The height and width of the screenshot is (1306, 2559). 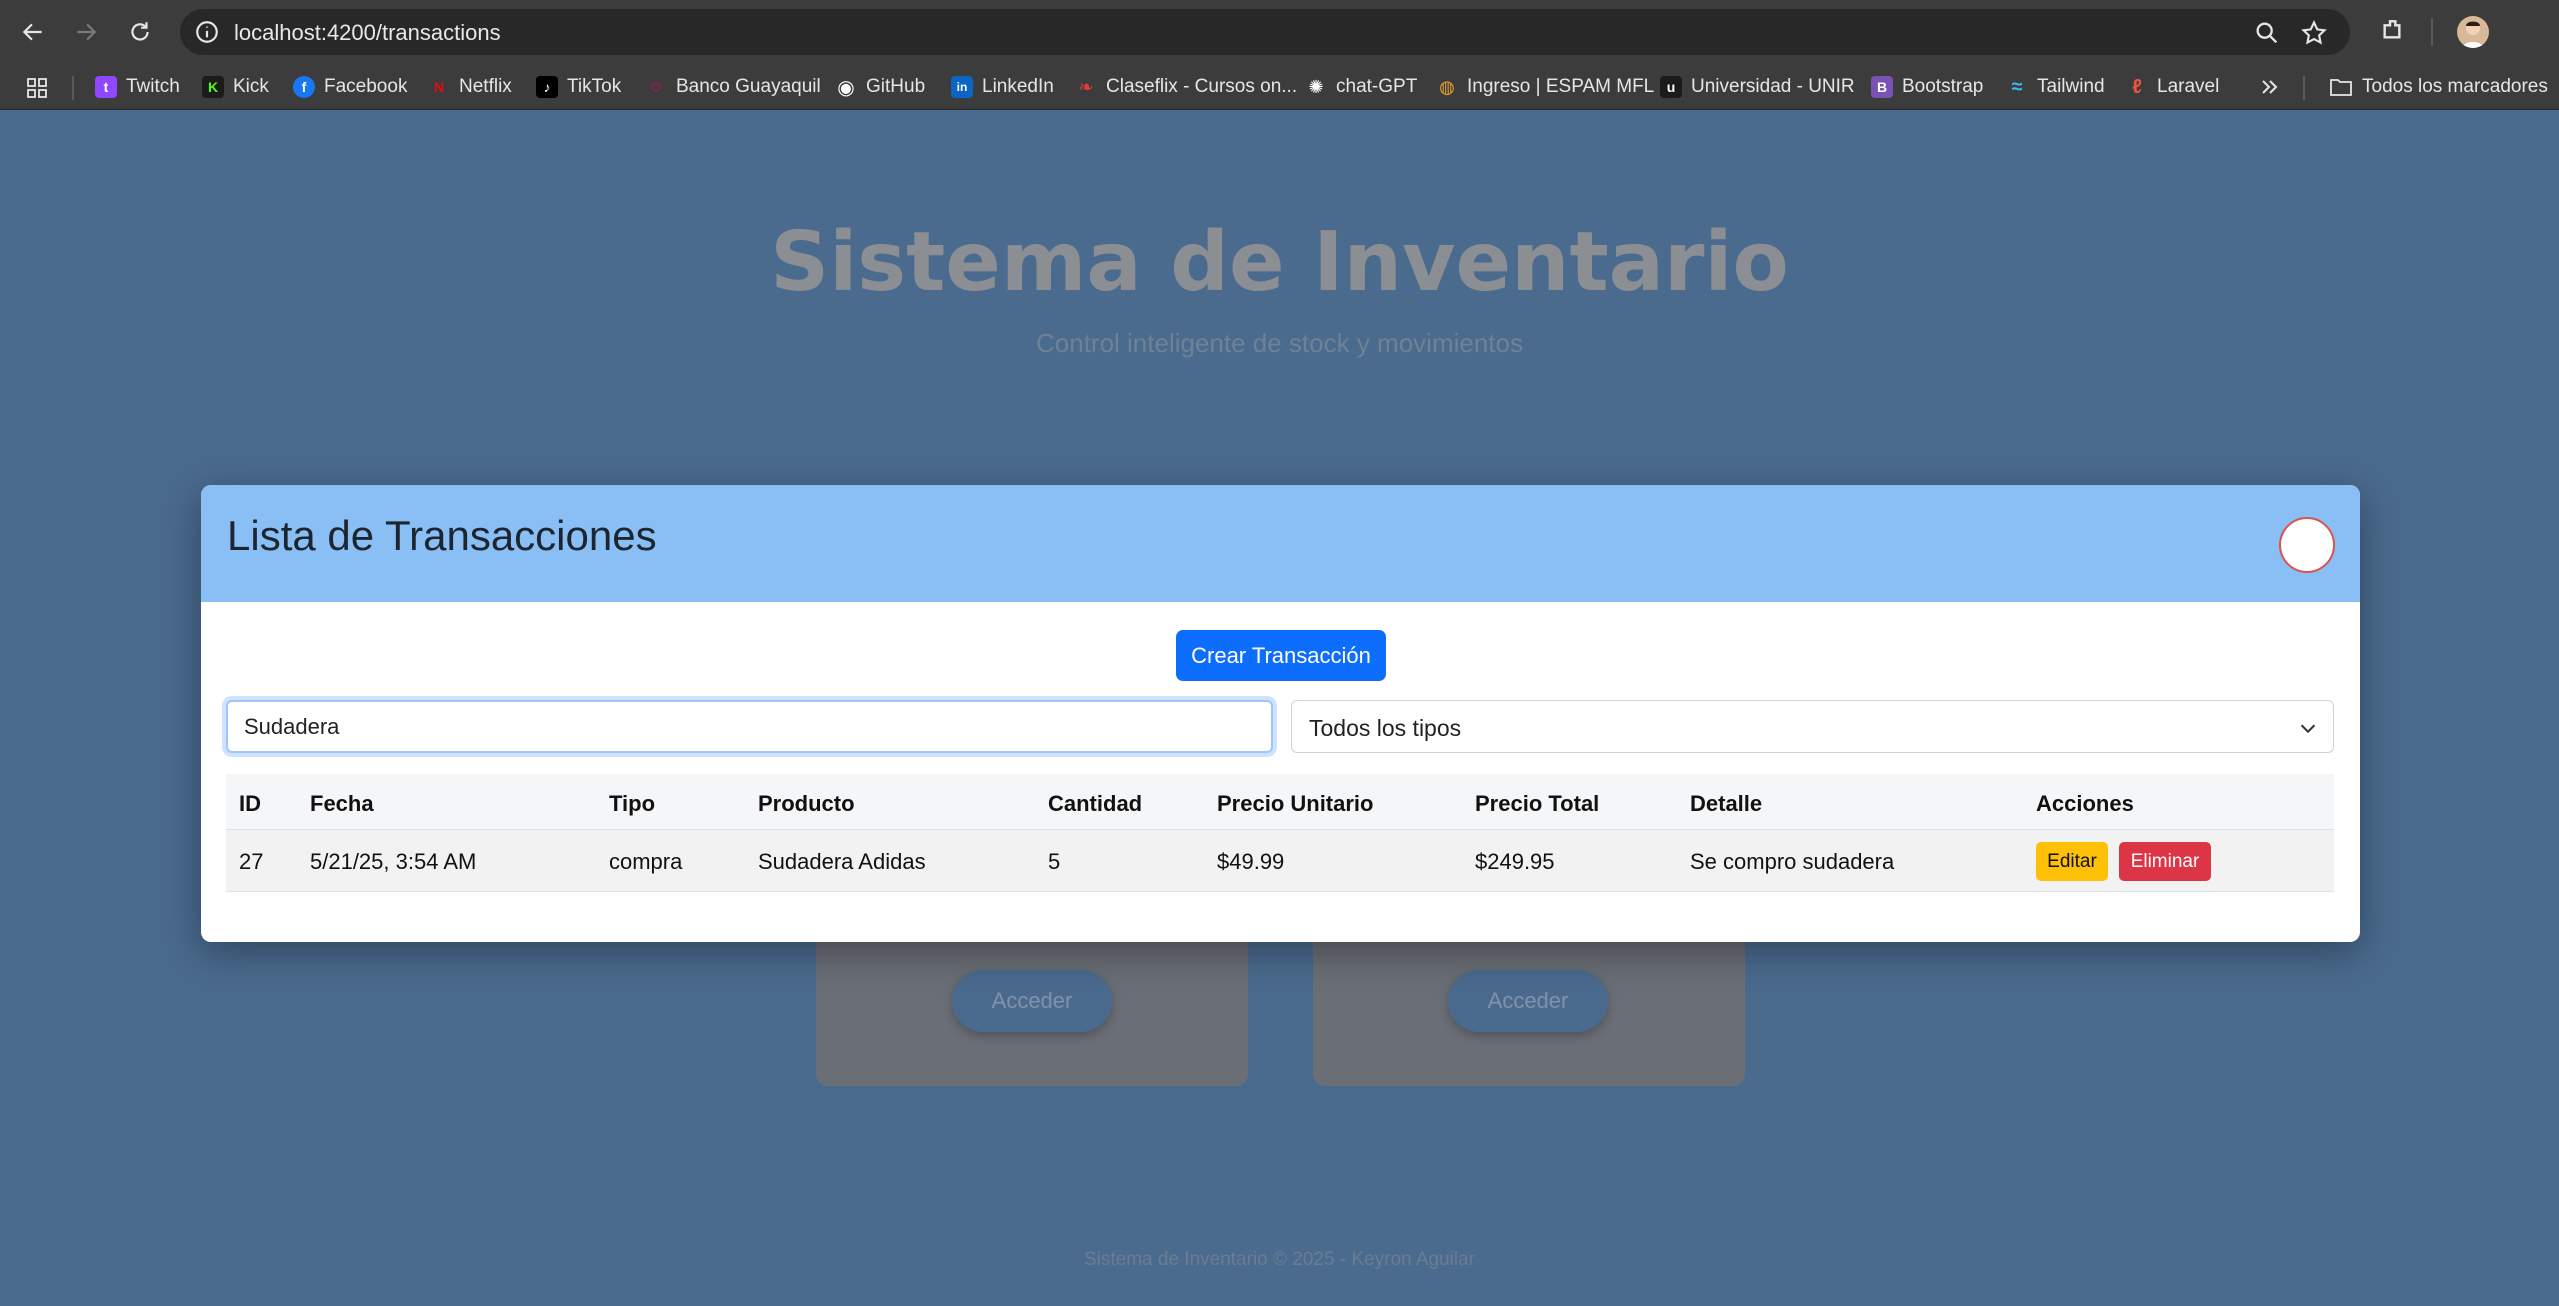 I want to click on page-title: Sistema de Inventario, so click(x=1279, y=262).